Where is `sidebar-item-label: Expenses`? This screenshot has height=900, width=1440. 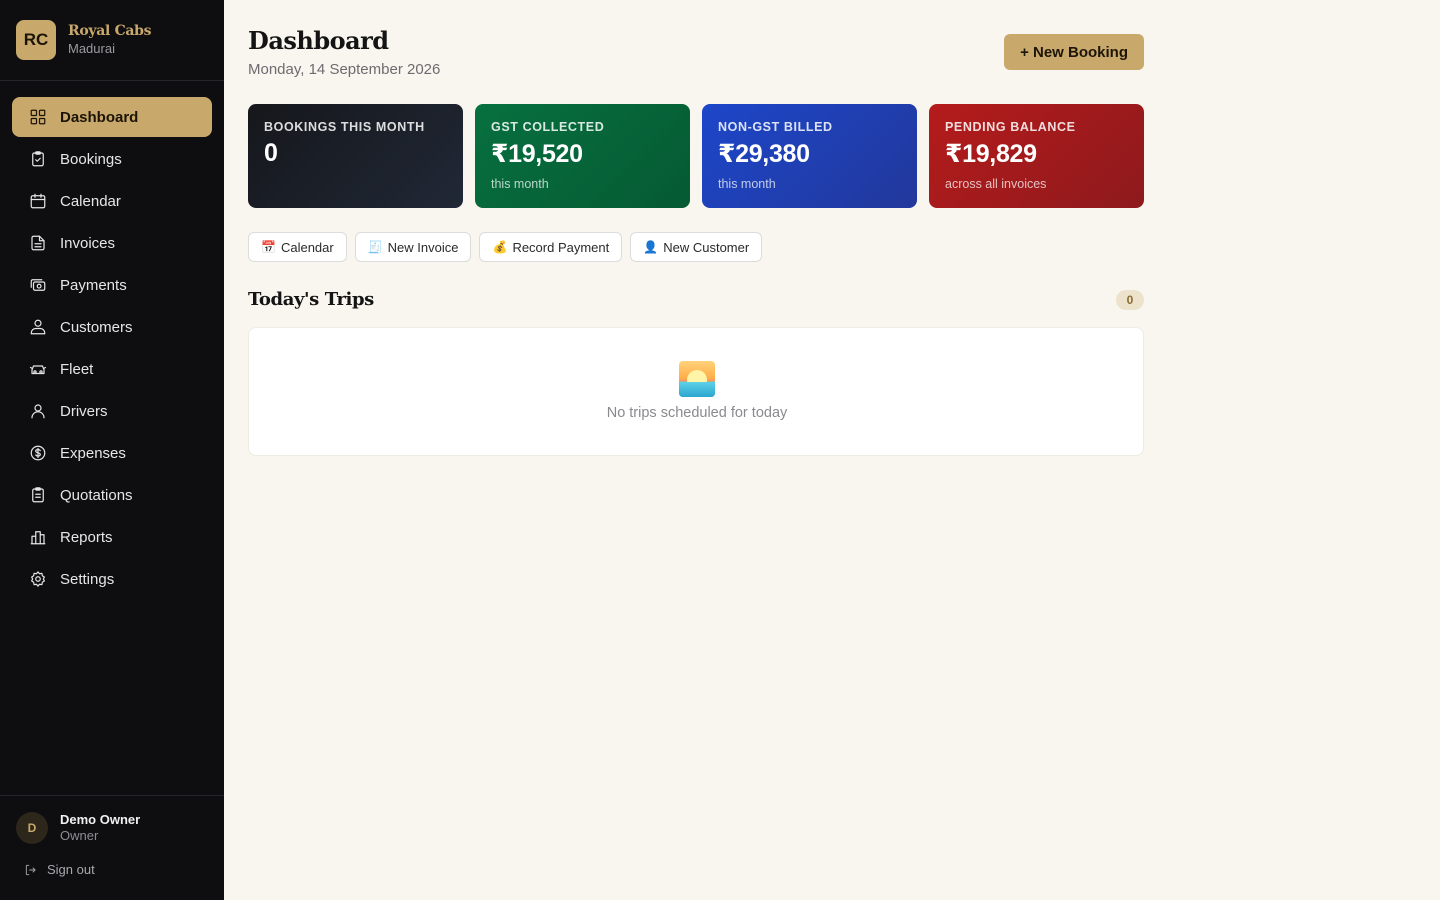
sidebar-item-label: Expenses is located at coordinates (93, 453).